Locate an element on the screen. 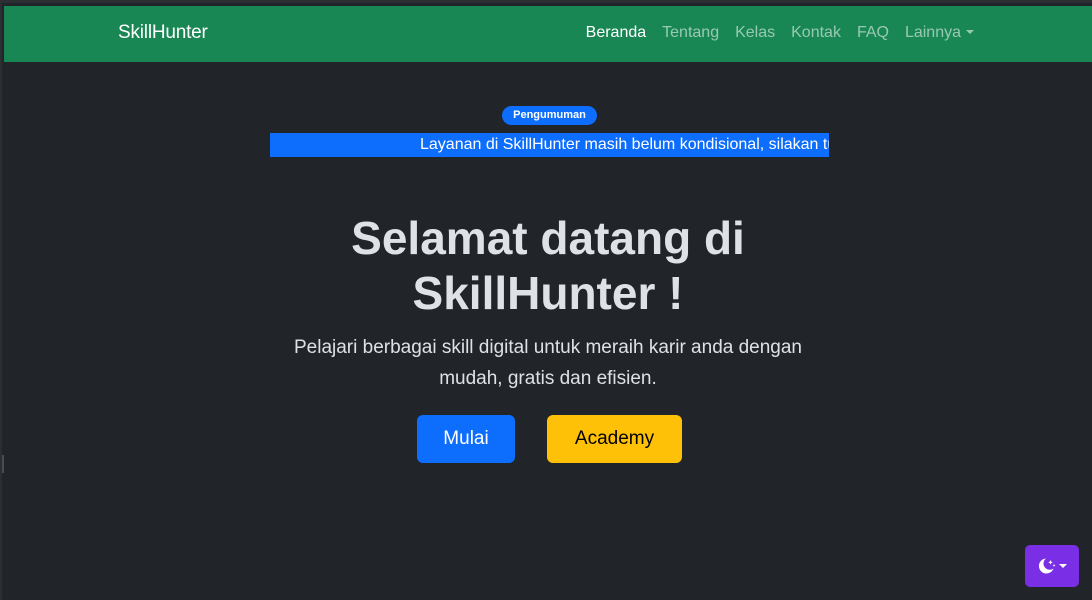 This screenshot has width=1092, height=600. academy-button: Academy is located at coordinates (614, 439).